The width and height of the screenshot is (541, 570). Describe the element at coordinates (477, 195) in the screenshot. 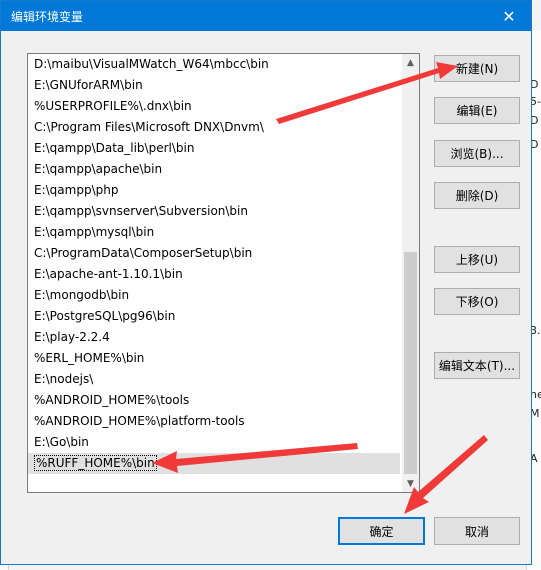

I see `delete-button: 删除(D)` at that location.